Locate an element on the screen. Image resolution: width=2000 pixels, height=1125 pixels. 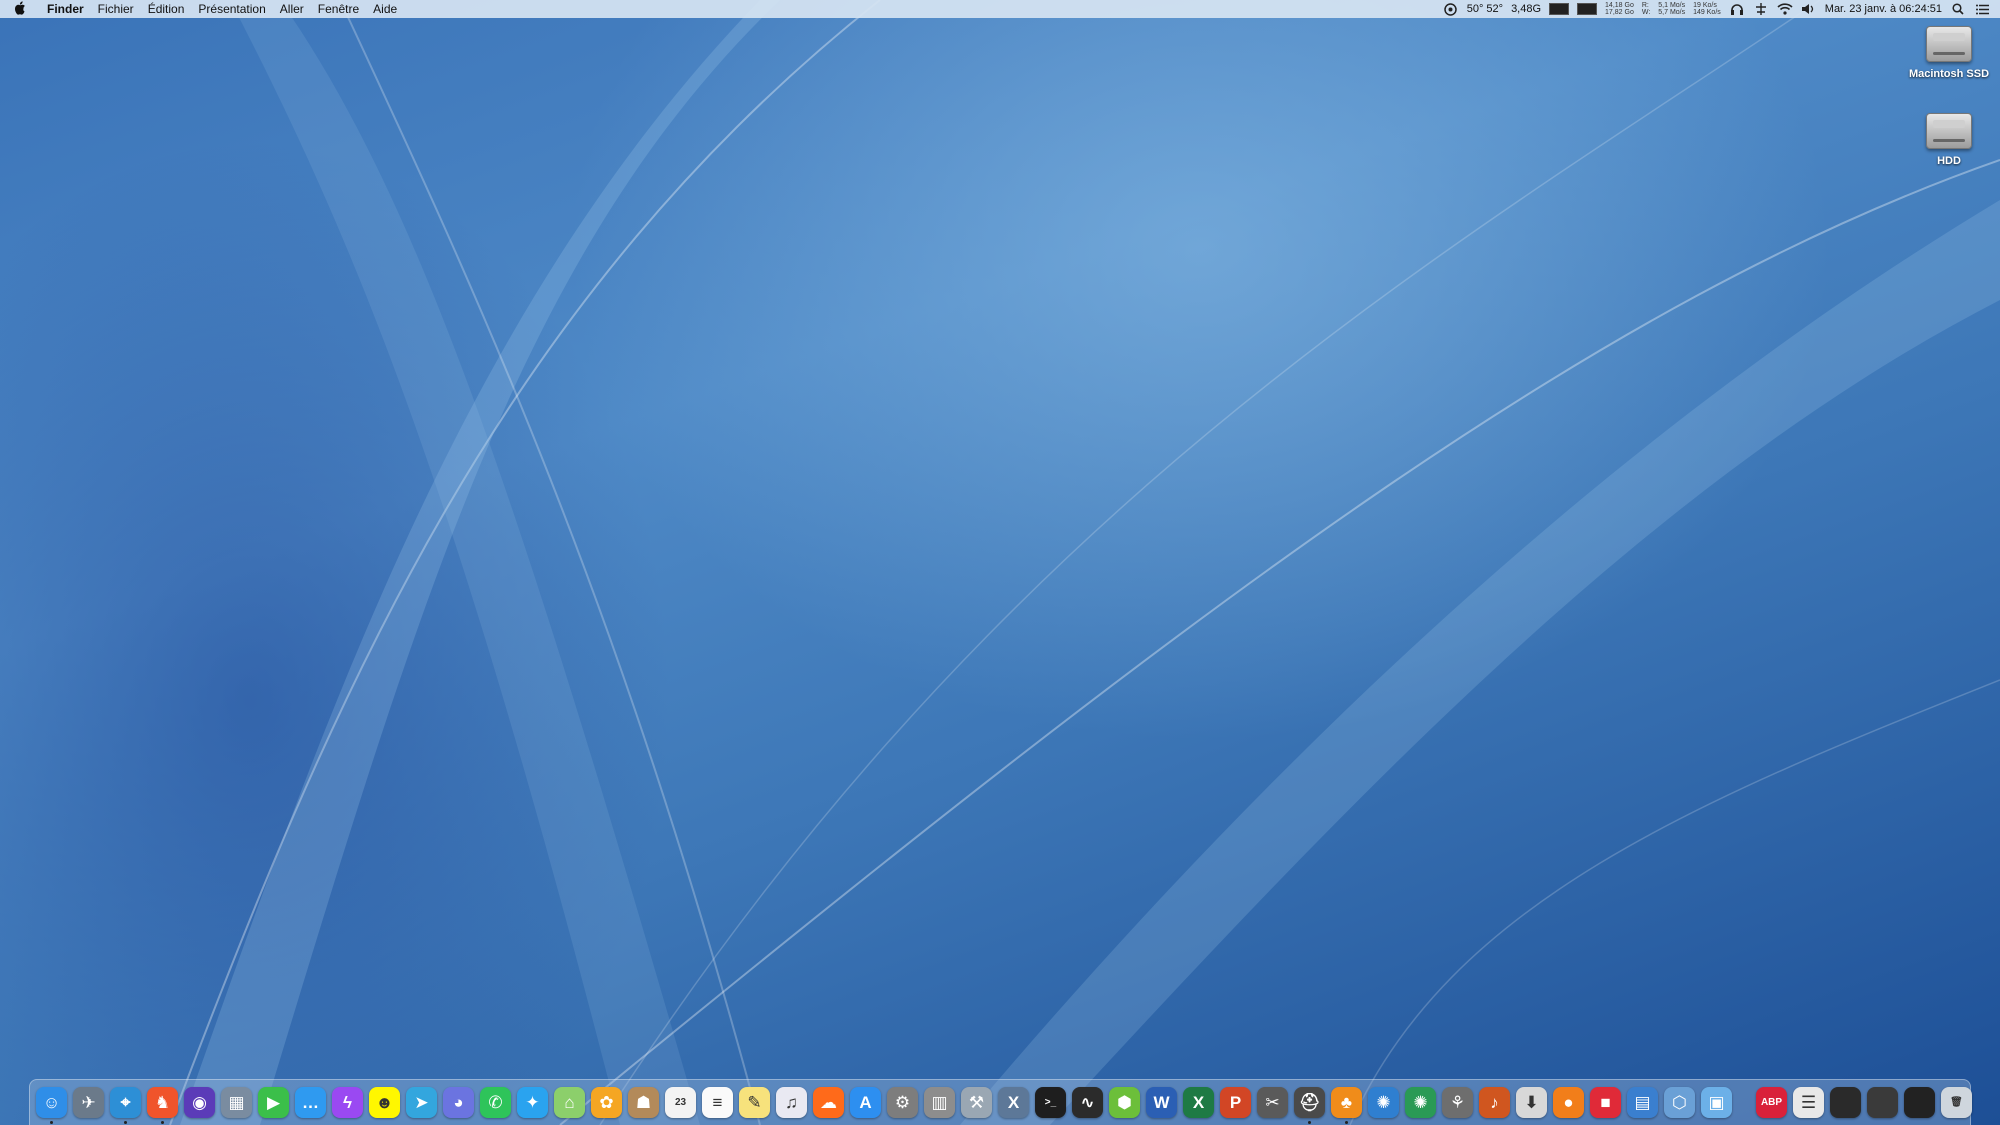
dock-app-photos: ✿ is located at coordinates (606, 1102).